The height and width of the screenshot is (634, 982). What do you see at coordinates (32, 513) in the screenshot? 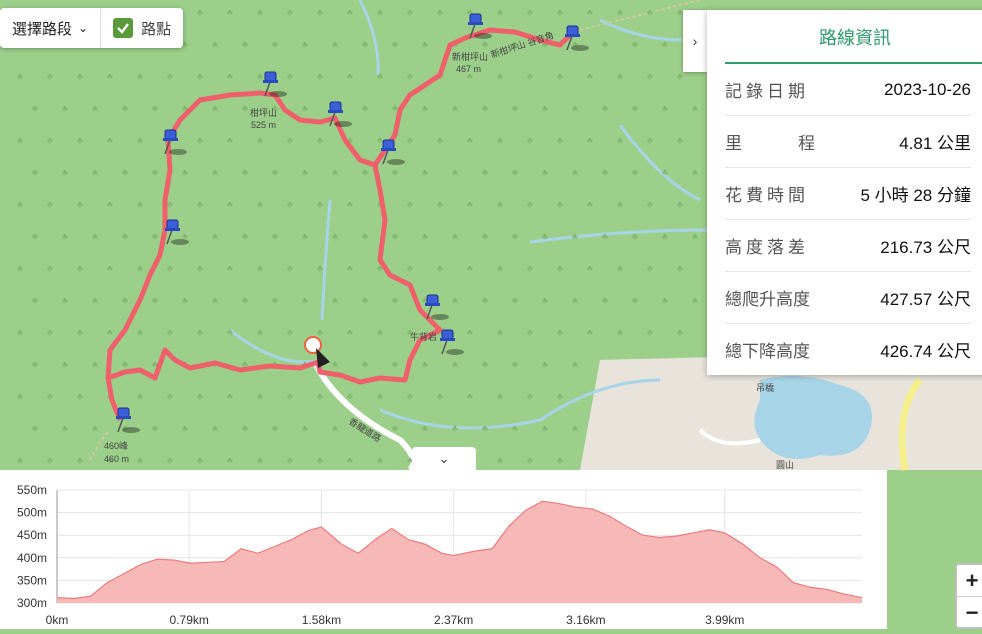
I see `y-tick-label: 500m` at bounding box center [32, 513].